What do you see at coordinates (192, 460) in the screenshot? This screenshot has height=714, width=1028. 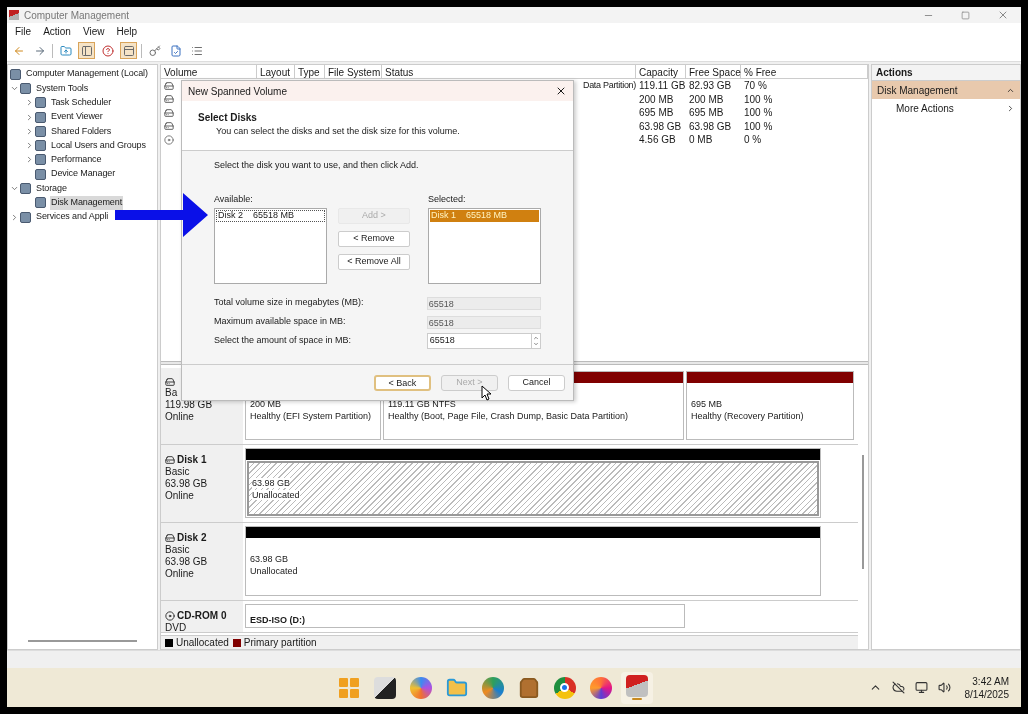 I see `disk-name: Disk 1` at bounding box center [192, 460].